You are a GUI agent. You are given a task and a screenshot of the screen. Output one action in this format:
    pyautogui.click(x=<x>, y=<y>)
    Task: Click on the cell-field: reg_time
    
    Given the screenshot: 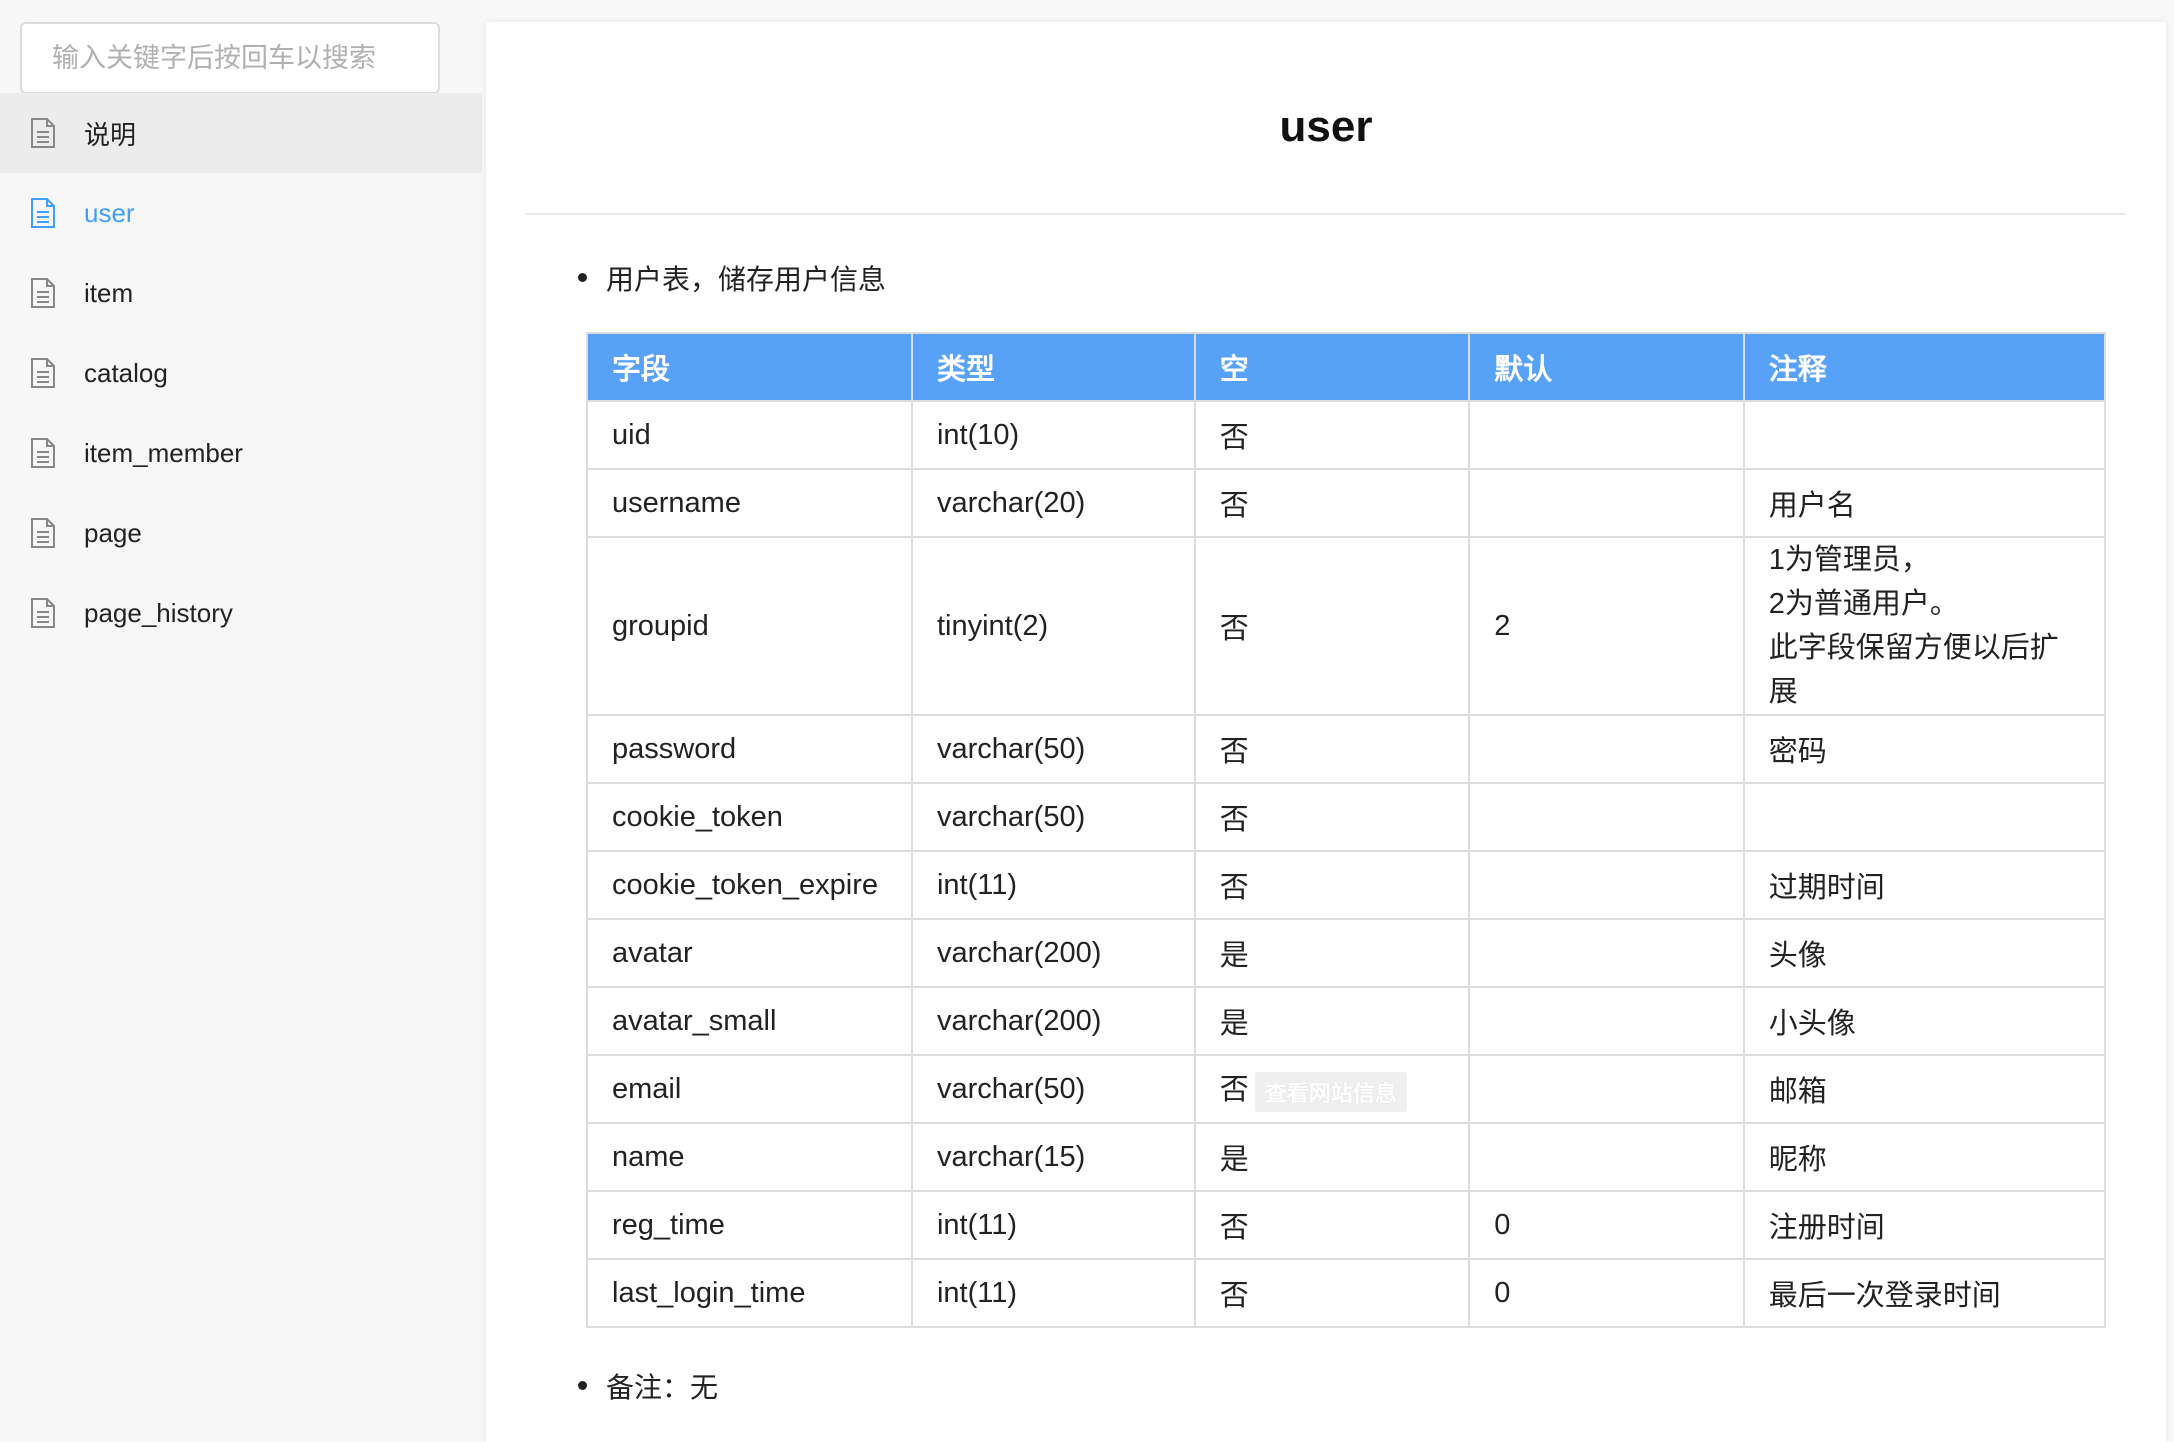 What is the action you would take?
    pyautogui.click(x=749, y=1225)
    